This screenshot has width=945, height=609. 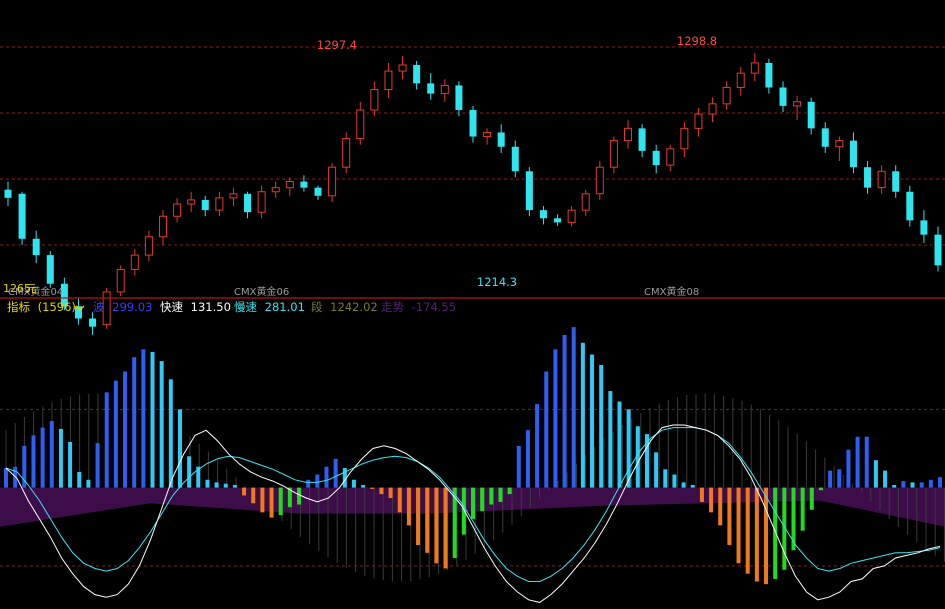 I want to click on indicator-name: 指标, so click(x=18, y=307).